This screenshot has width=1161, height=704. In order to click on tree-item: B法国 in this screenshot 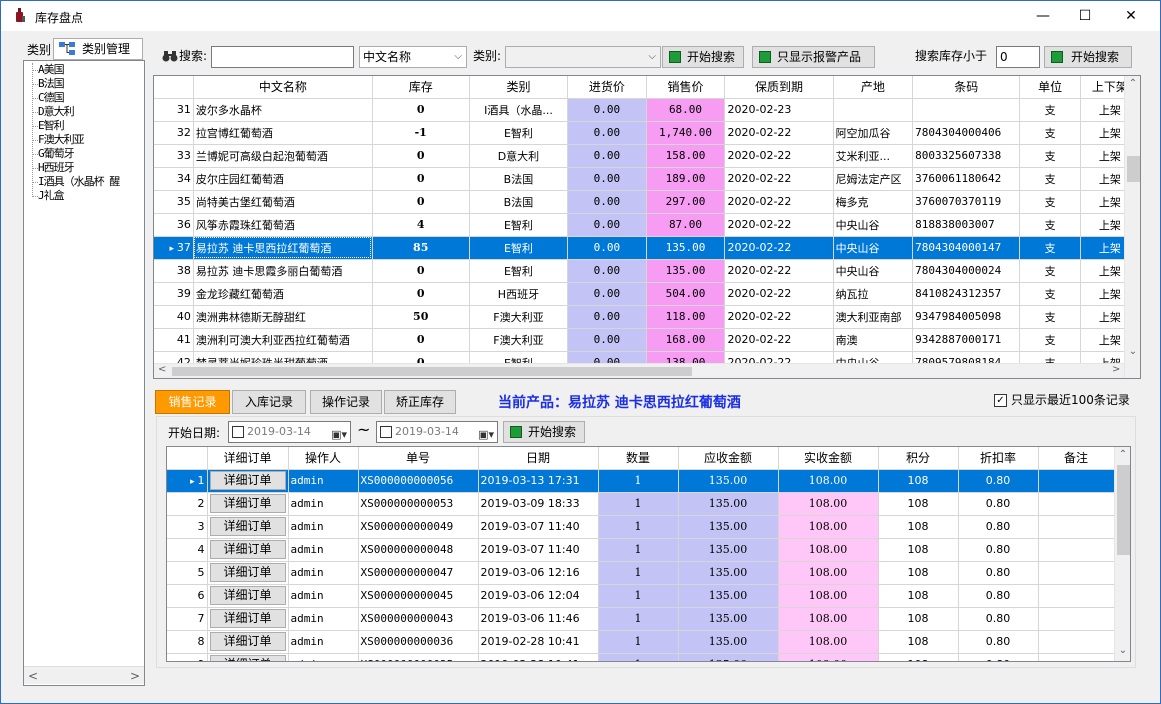, I will do `click(51, 84)`.